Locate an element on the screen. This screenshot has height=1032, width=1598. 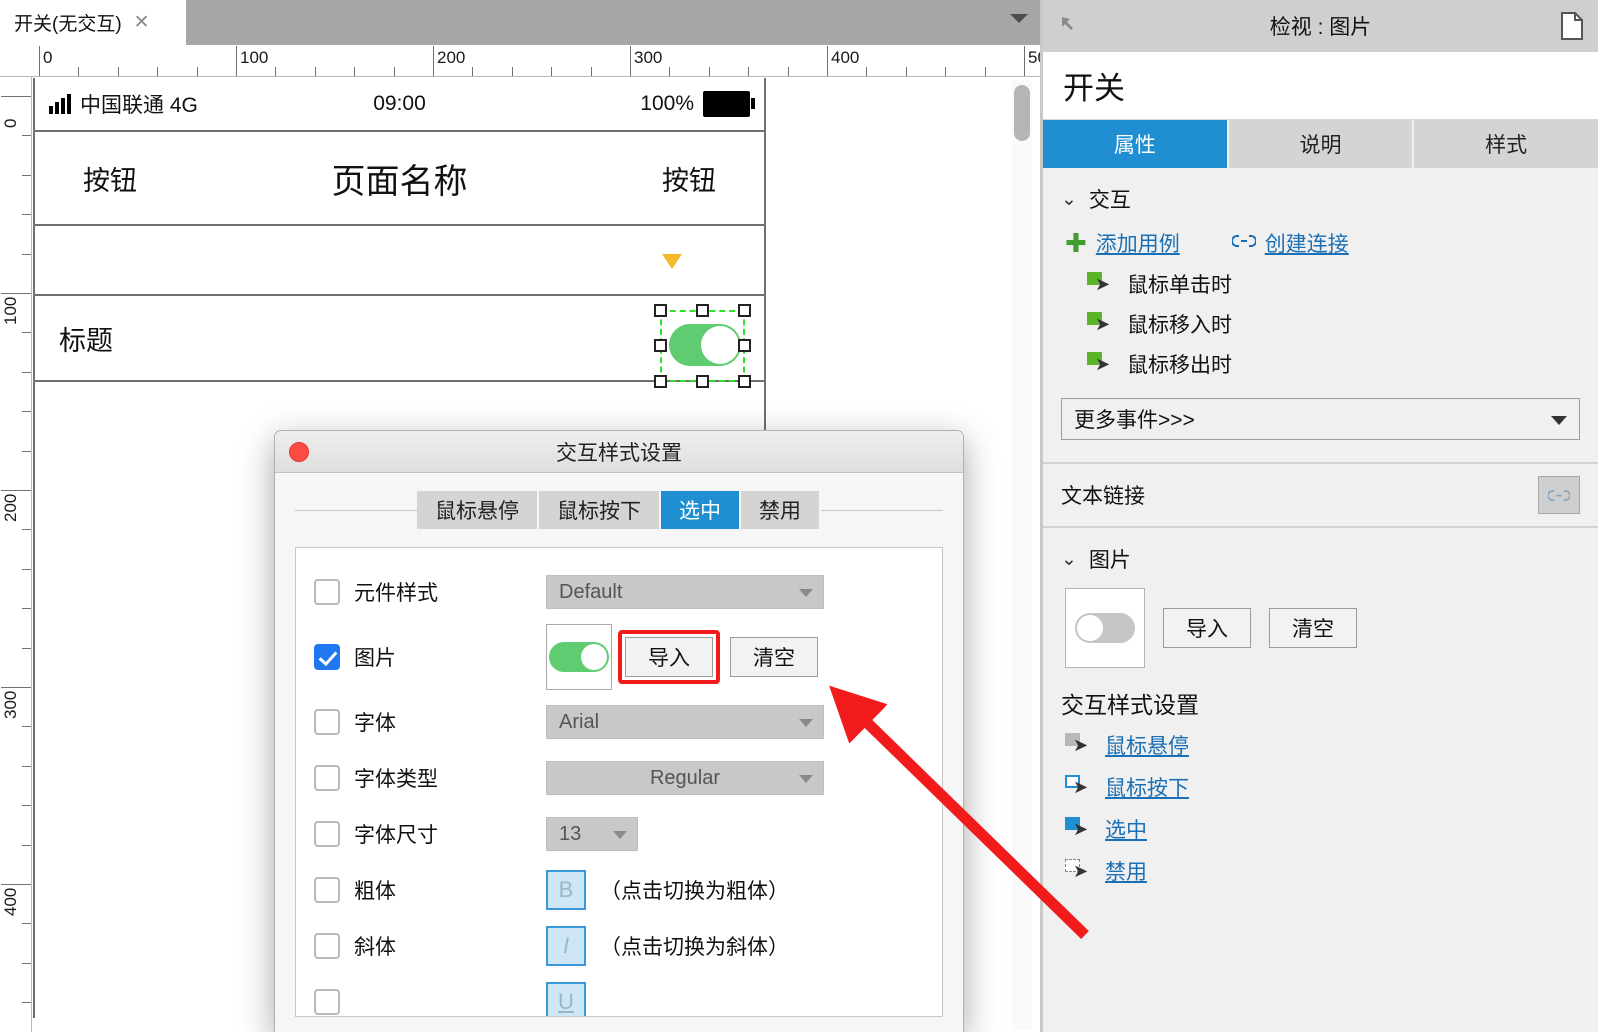
bold-label: 粗体 is located at coordinates (375, 891).